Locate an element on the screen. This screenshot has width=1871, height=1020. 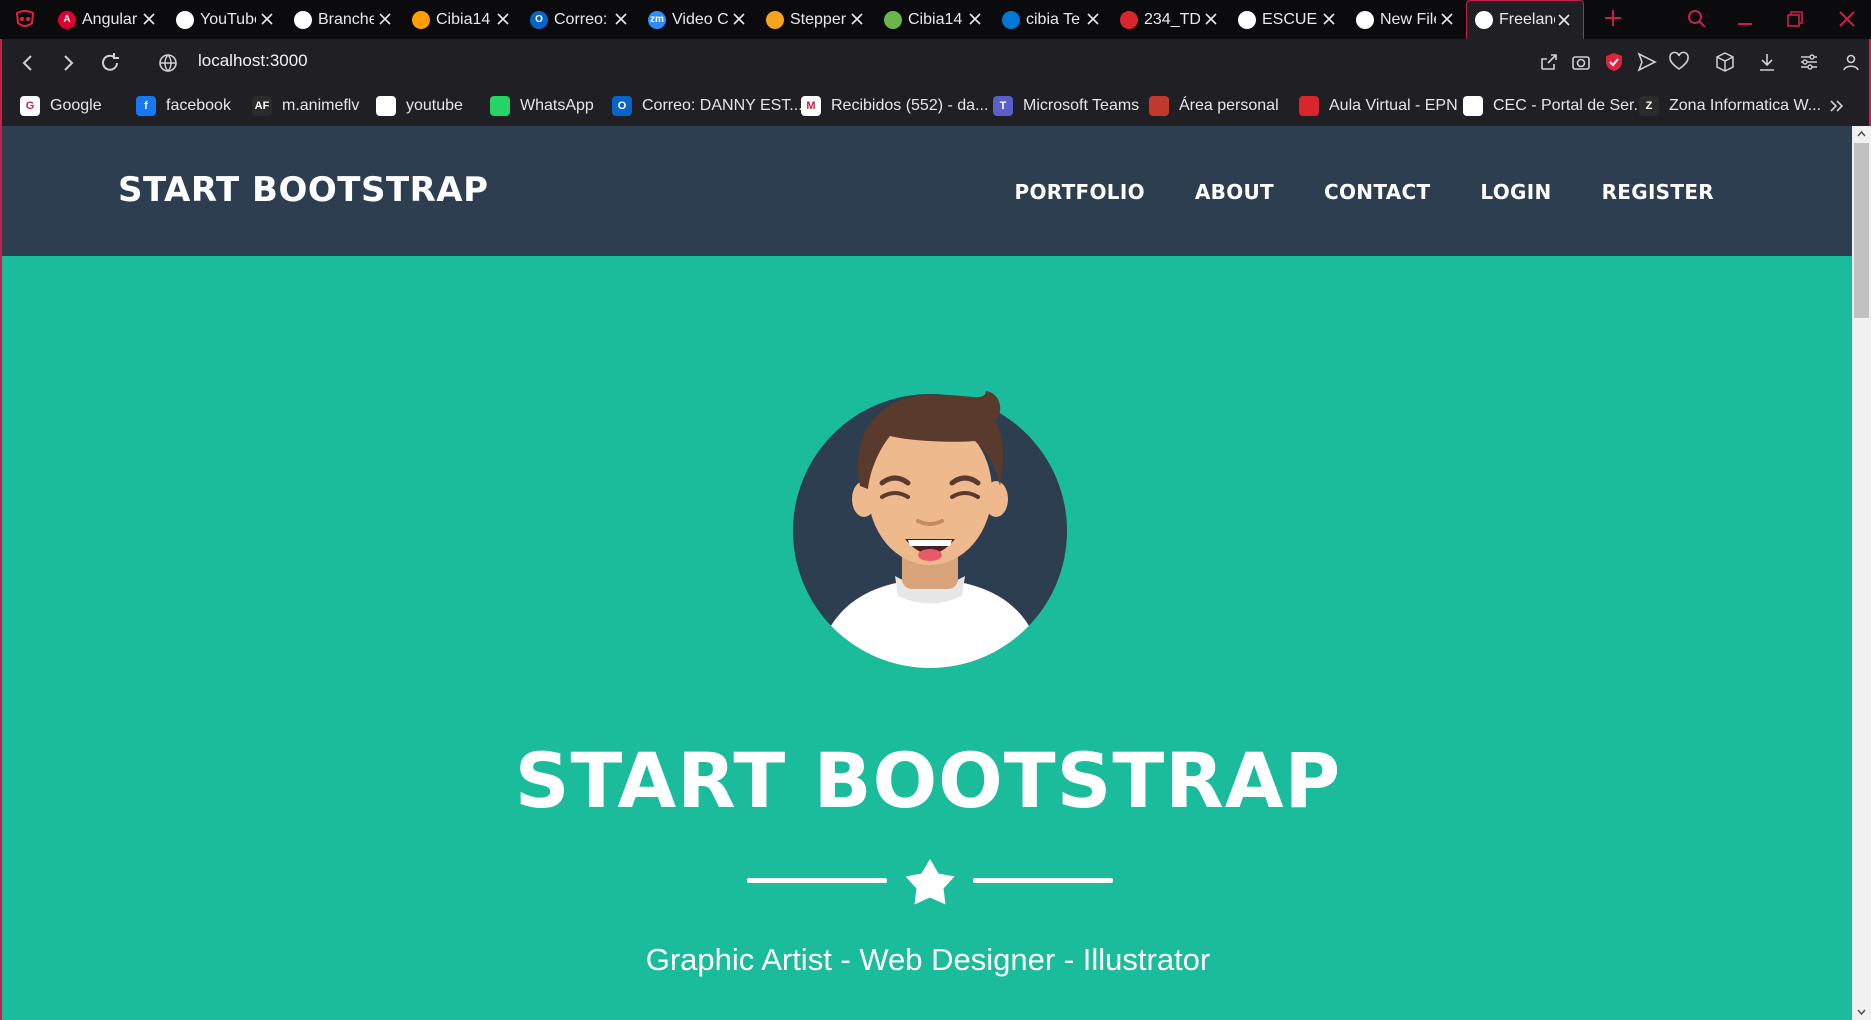
firebase-icon is located at coordinates (421, 19).